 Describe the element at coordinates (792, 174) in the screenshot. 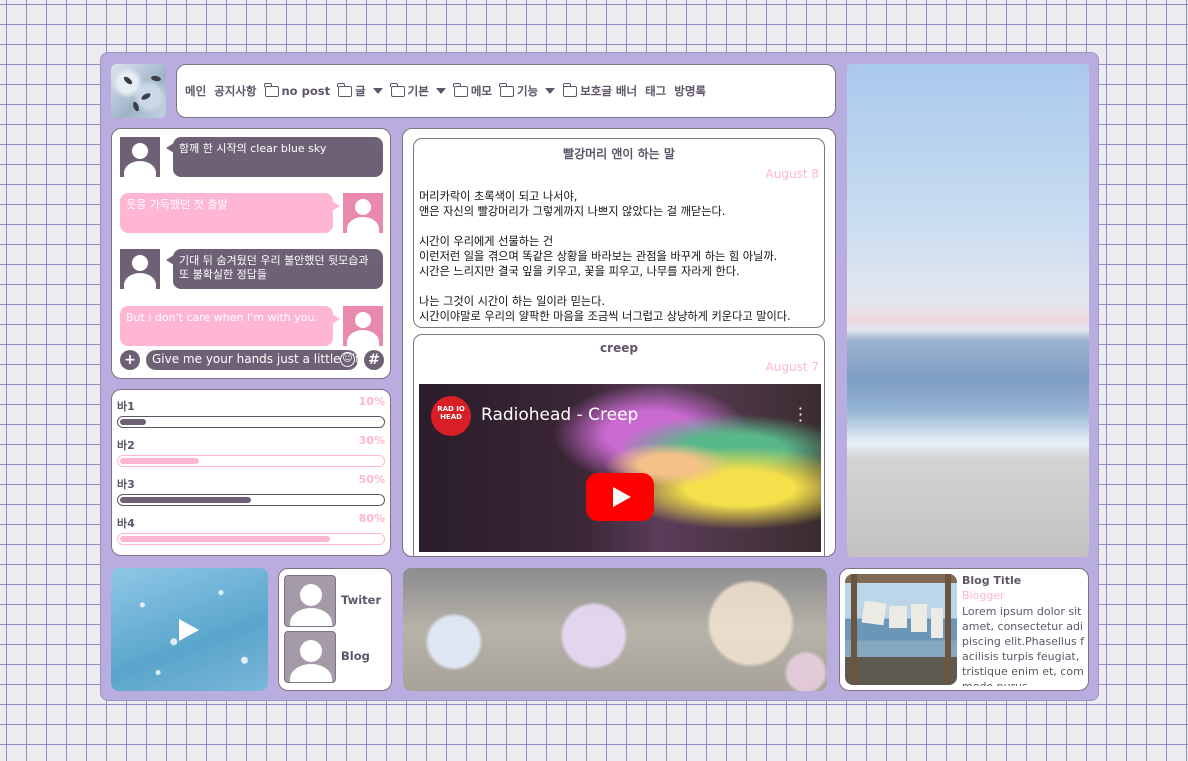

I see `post-date: August 8` at that location.